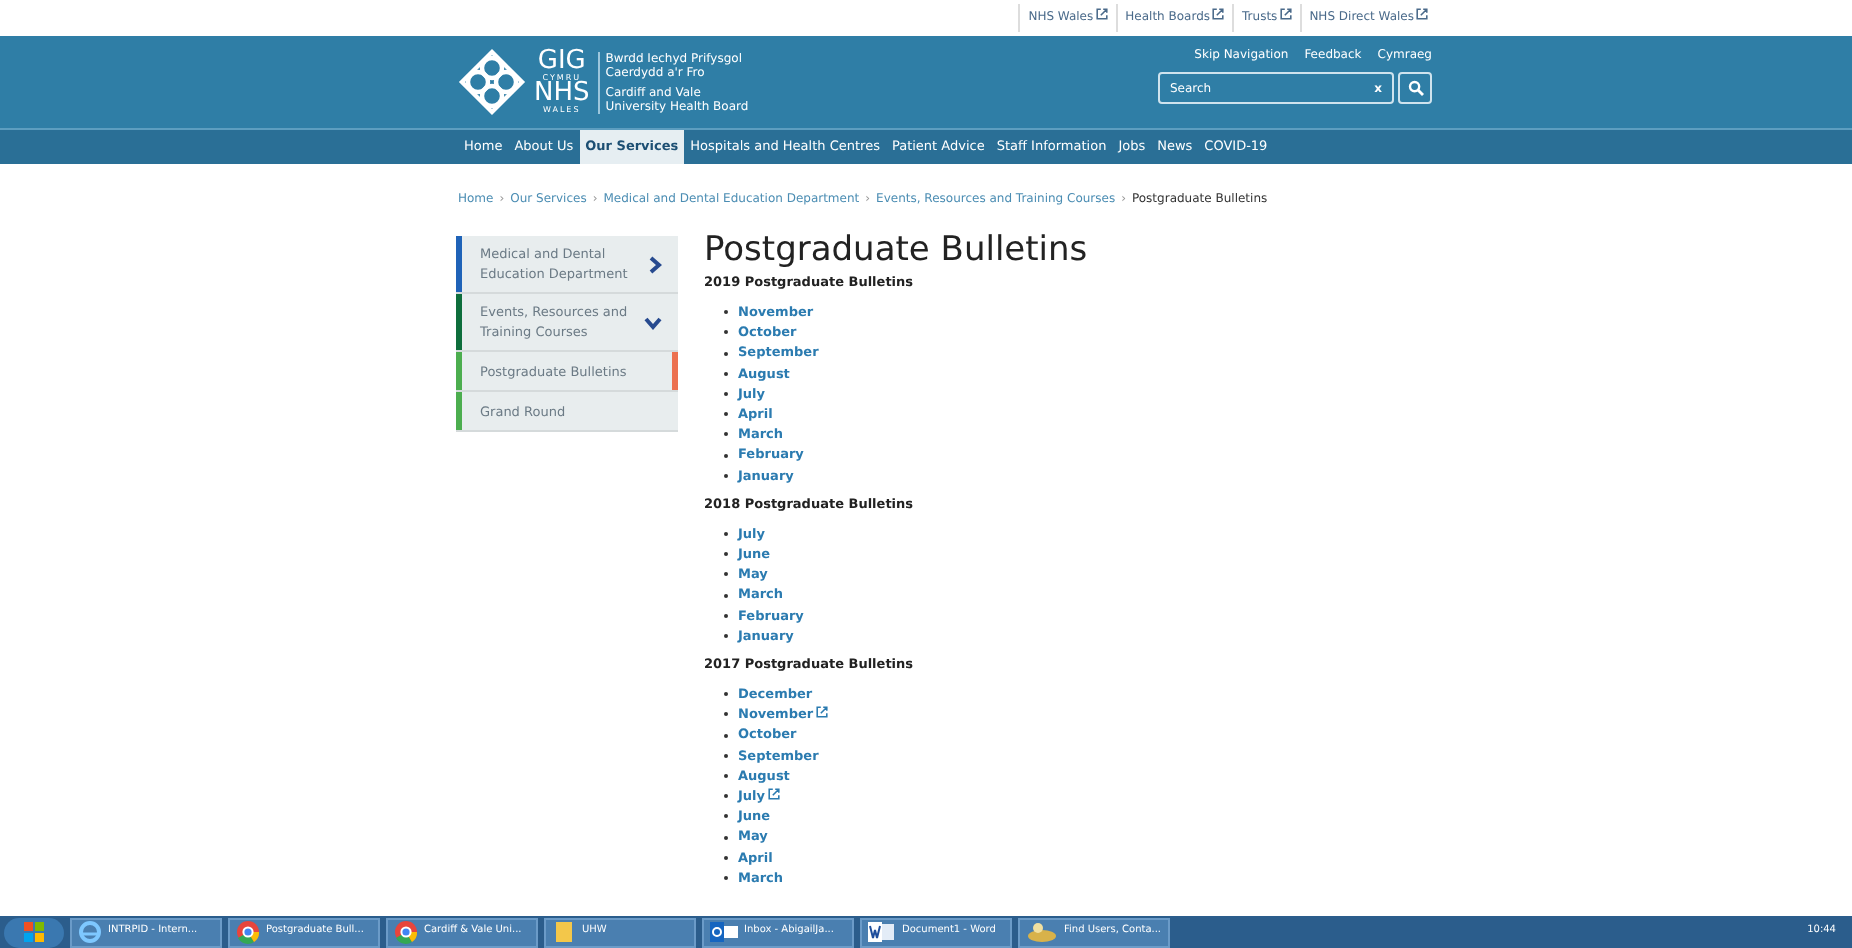 This screenshot has width=1852, height=948. I want to click on folder-icon, so click(564, 932).